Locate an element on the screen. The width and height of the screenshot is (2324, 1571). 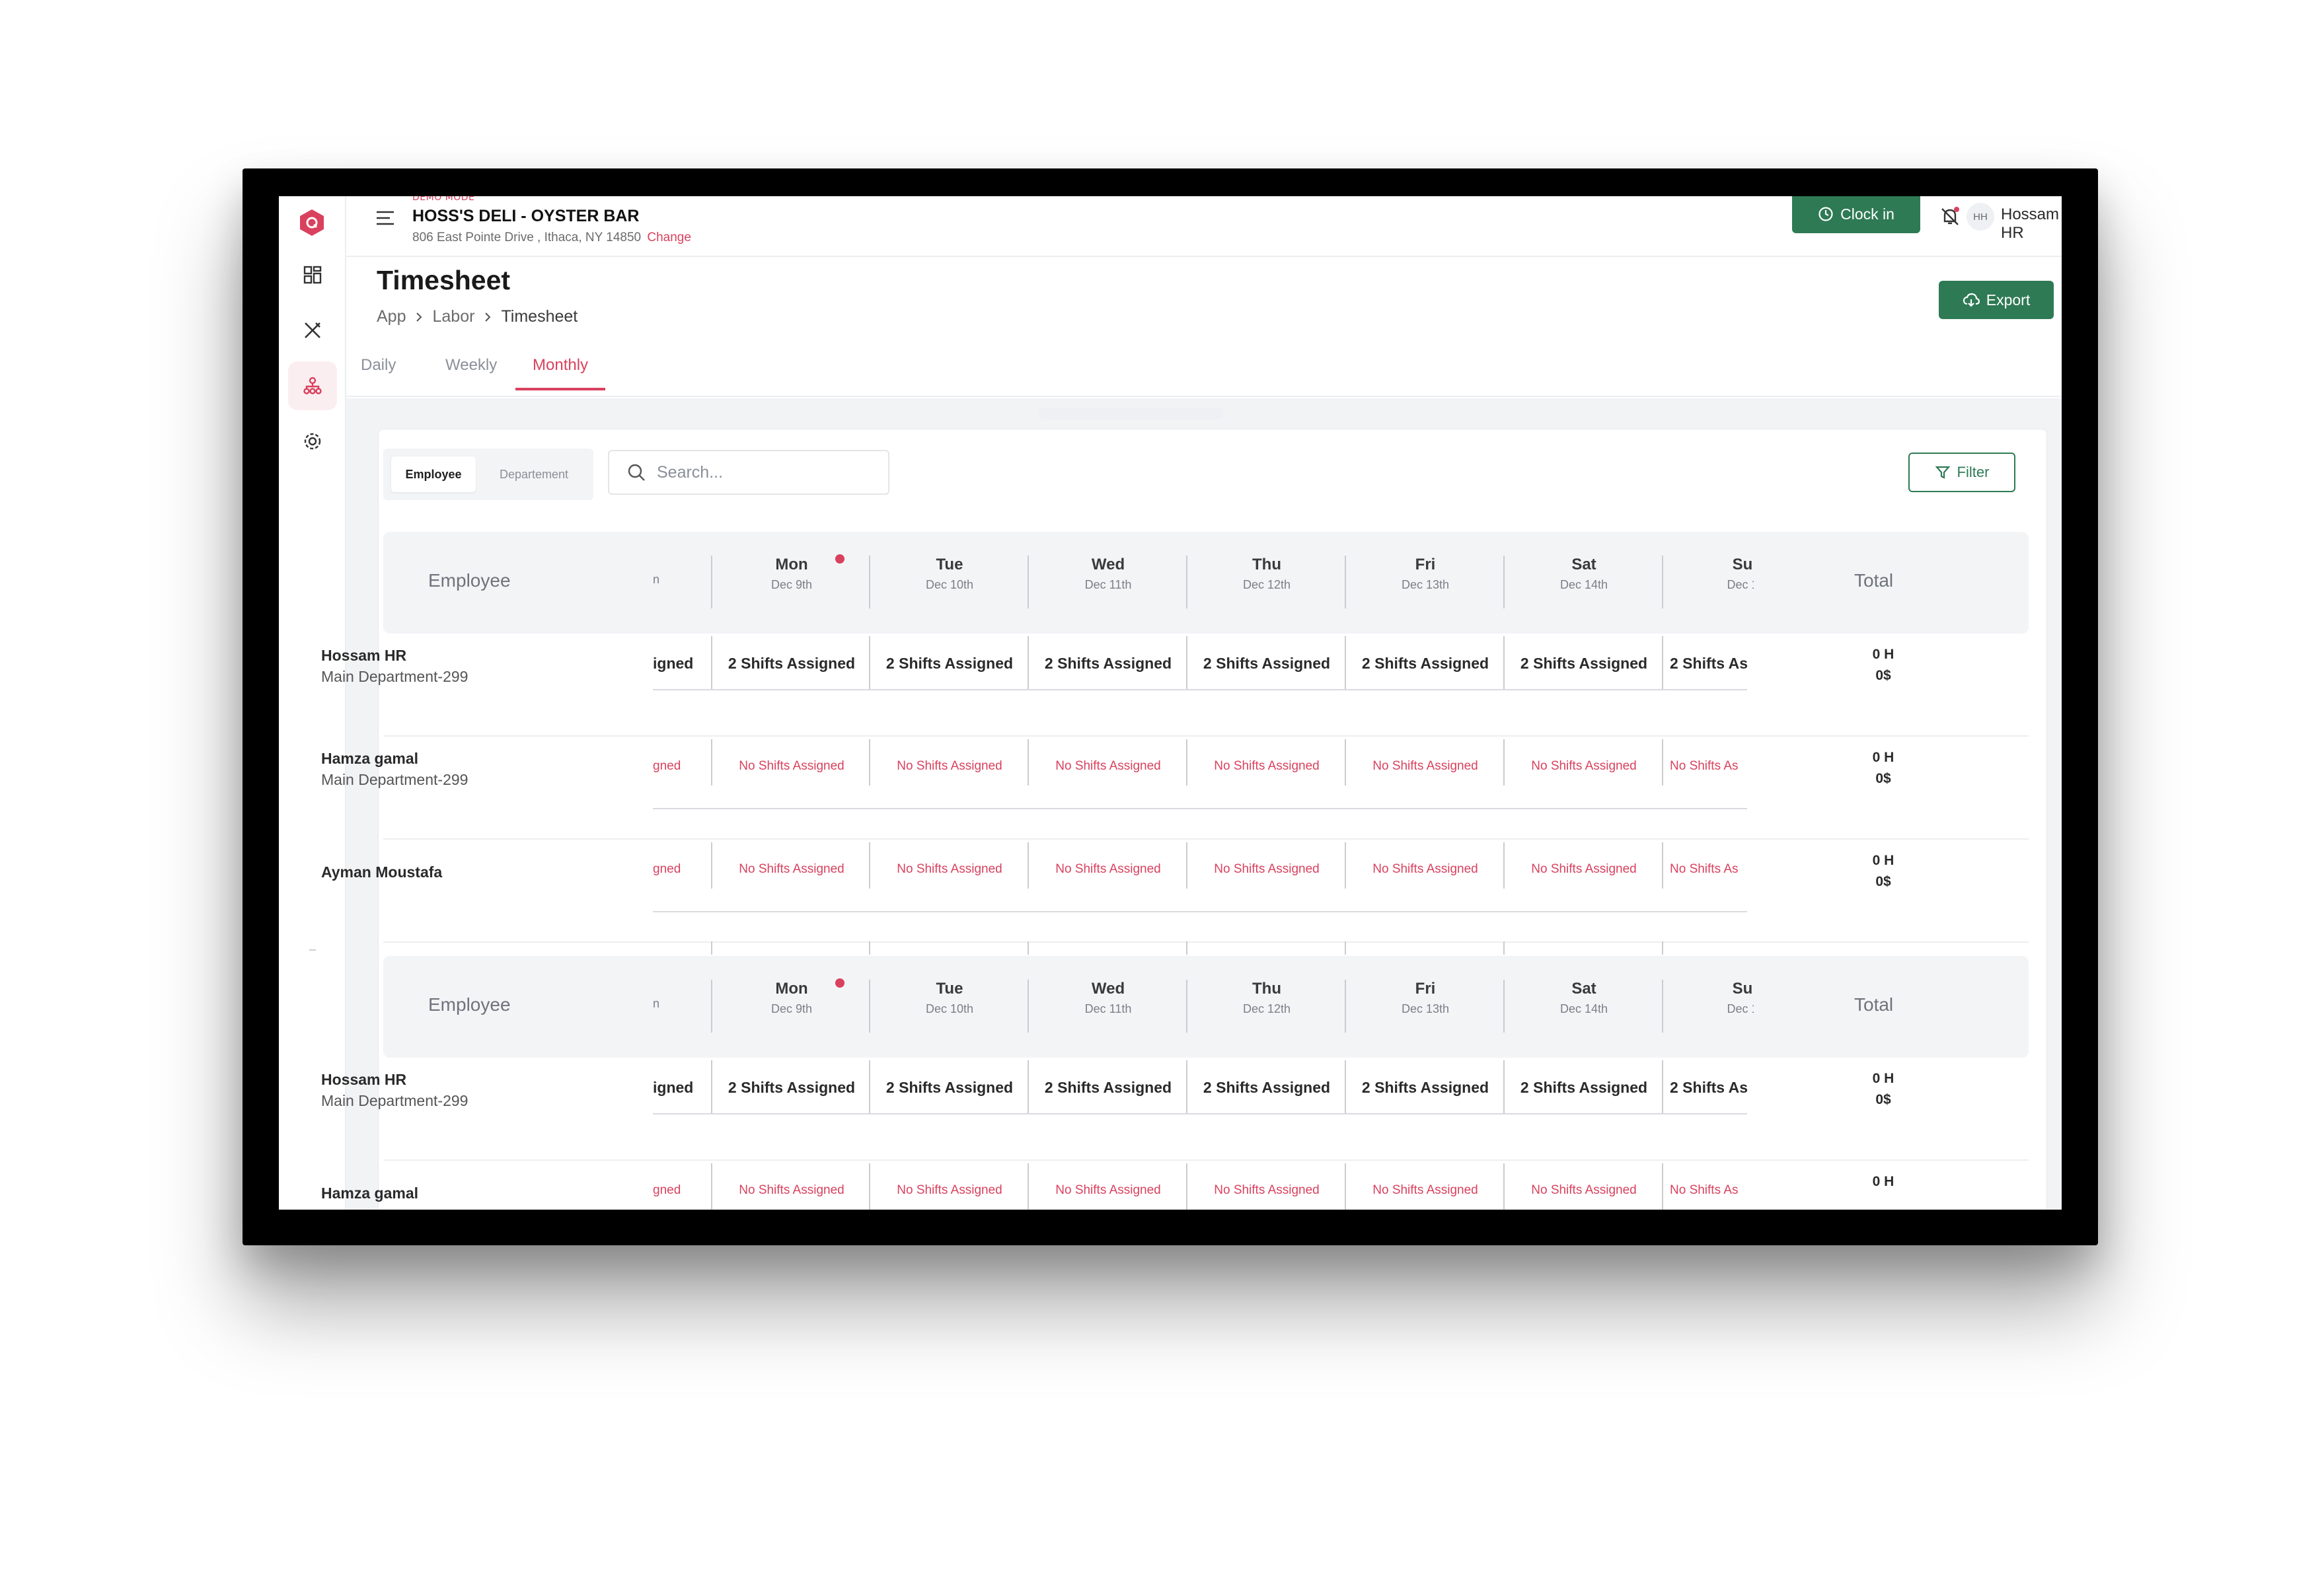
sidebar-item-dashboard is located at coordinates (312, 274).